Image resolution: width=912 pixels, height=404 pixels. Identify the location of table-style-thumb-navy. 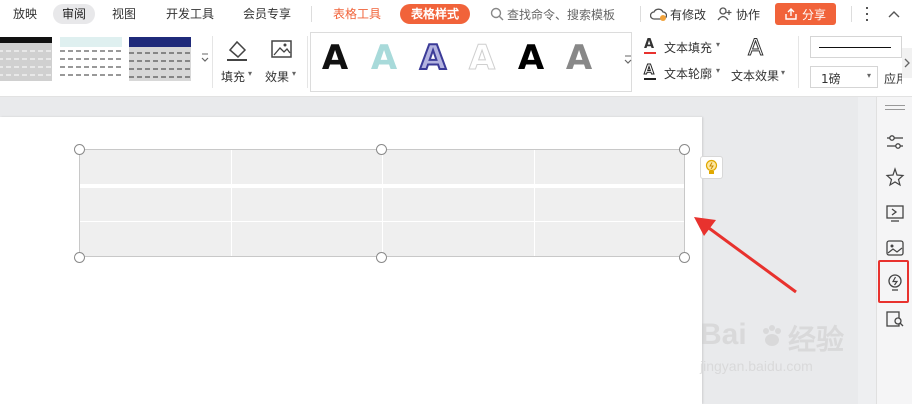
(160, 59).